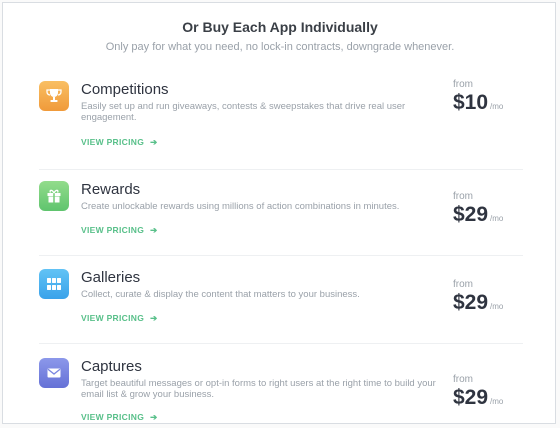 The width and height of the screenshot is (560, 428). What do you see at coordinates (54, 373) in the screenshot?
I see `envelope-icon` at bounding box center [54, 373].